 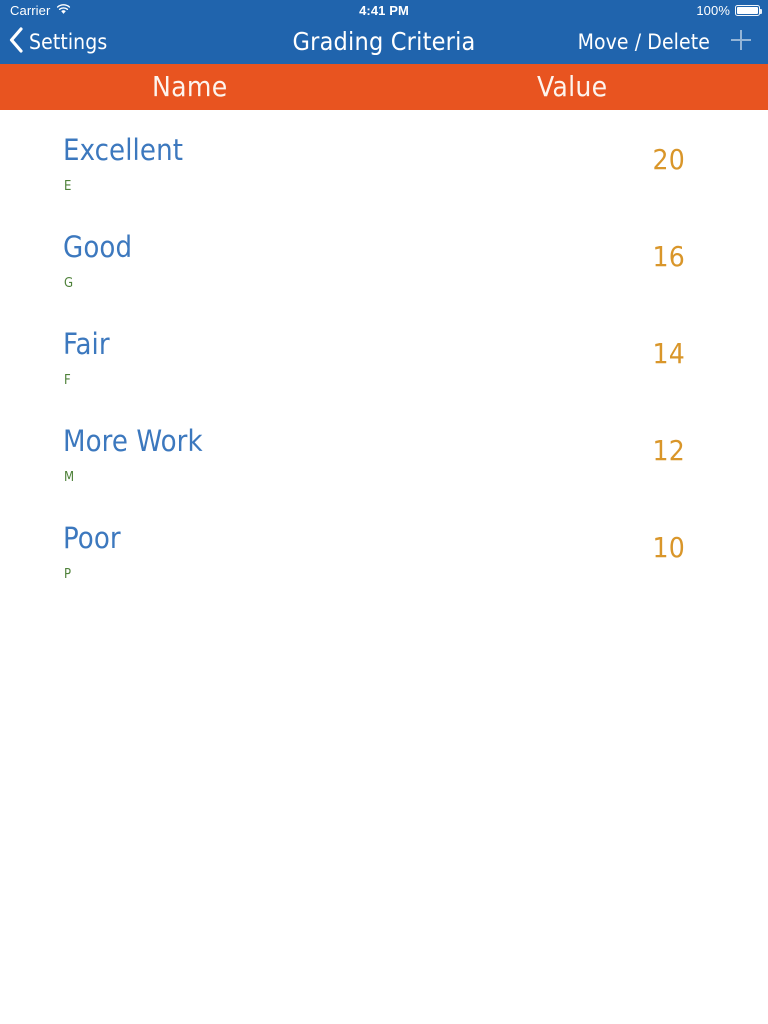 What do you see at coordinates (384, 87) in the screenshot?
I see `column-header-bar: Name Value` at bounding box center [384, 87].